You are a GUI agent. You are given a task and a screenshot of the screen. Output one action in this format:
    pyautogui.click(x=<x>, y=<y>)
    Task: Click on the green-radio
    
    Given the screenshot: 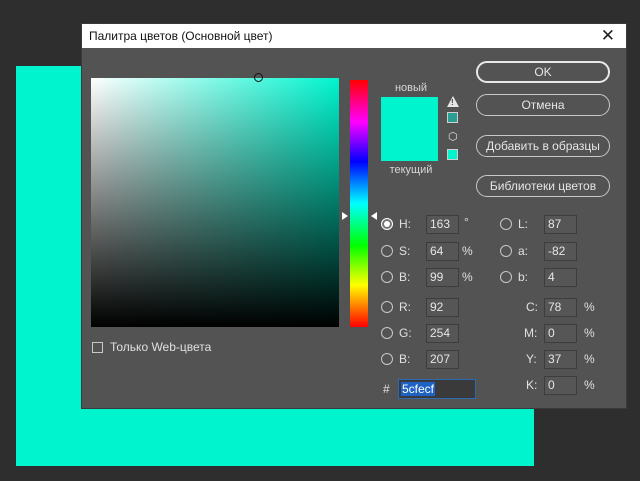 What is the action you would take?
    pyautogui.click(x=387, y=333)
    